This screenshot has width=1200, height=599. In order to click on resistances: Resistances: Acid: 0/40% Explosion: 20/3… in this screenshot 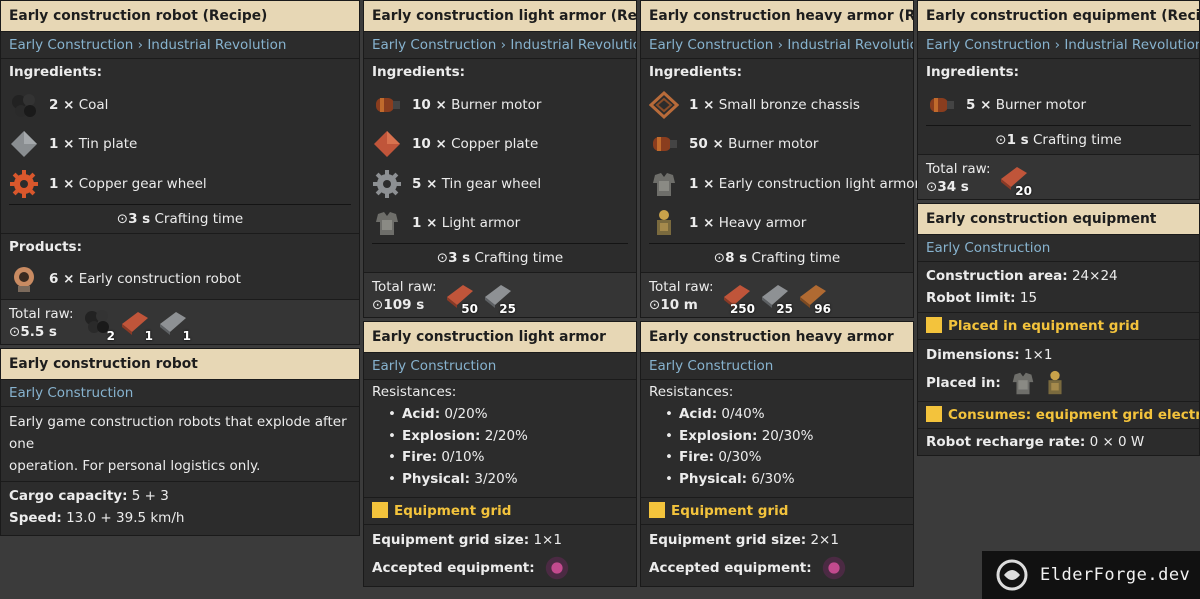, I will do `click(777, 438)`.